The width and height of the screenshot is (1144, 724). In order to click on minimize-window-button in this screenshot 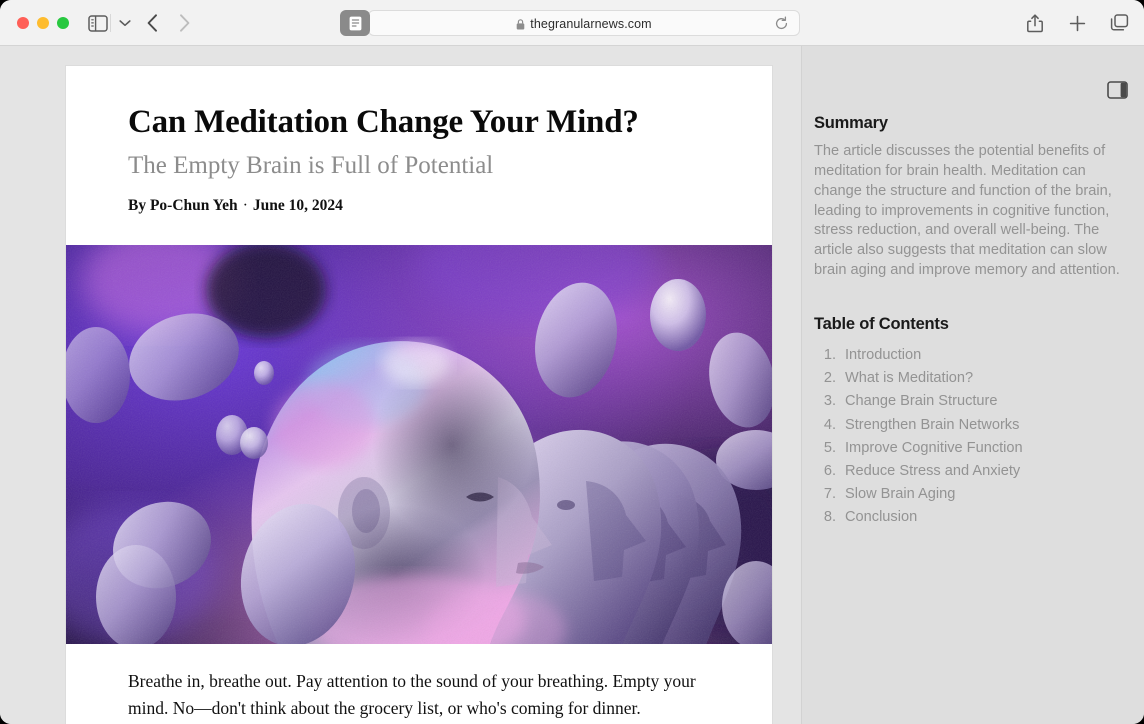, I will do `click(43, 23)`.